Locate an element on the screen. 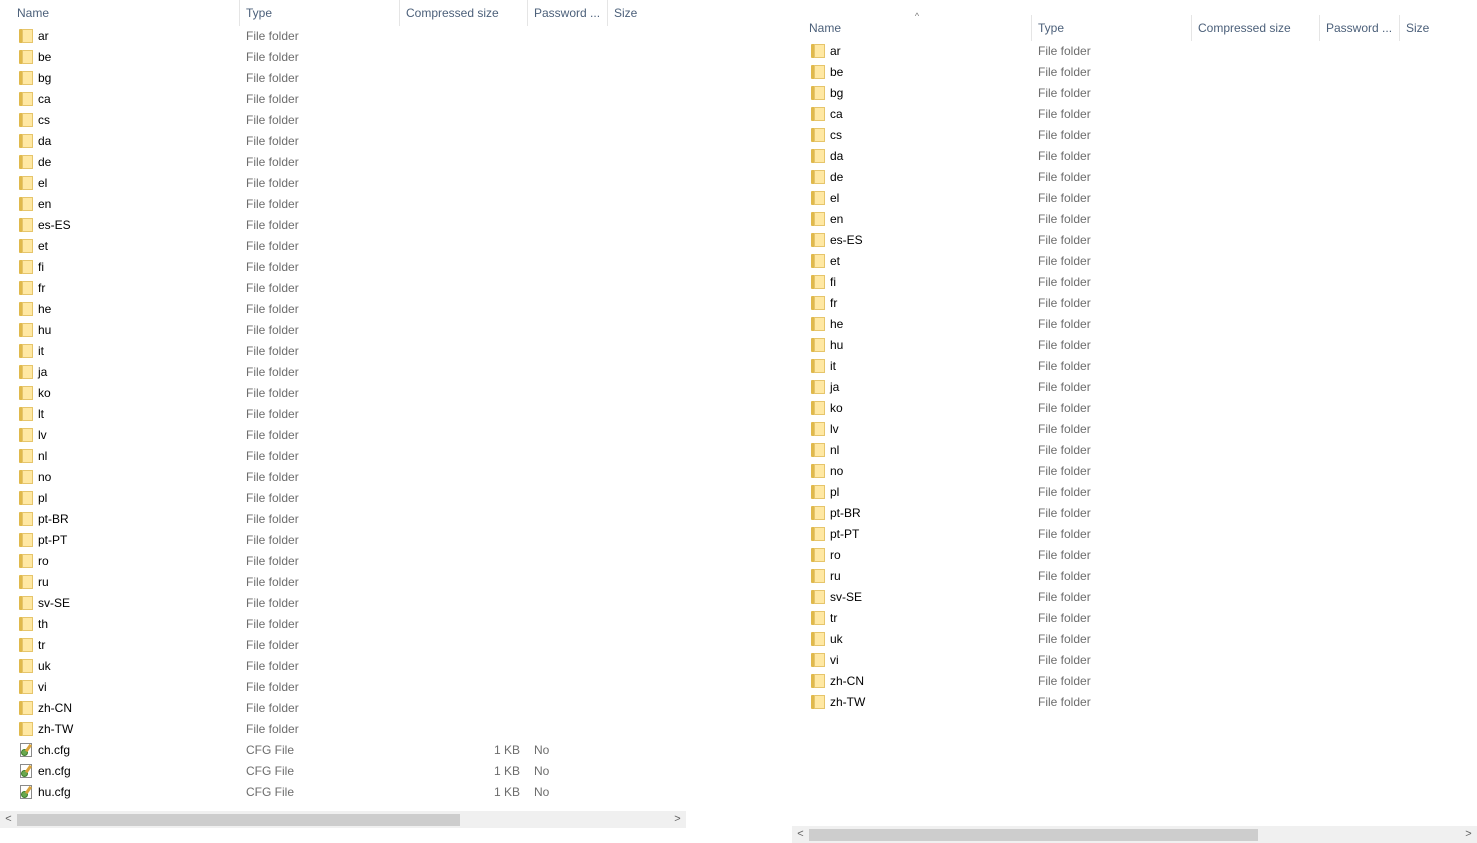 The height and width of the screenshot is (843, 1477). file-row: en.cfg CFG File 1 KB No is located at coordinates (343, 771).